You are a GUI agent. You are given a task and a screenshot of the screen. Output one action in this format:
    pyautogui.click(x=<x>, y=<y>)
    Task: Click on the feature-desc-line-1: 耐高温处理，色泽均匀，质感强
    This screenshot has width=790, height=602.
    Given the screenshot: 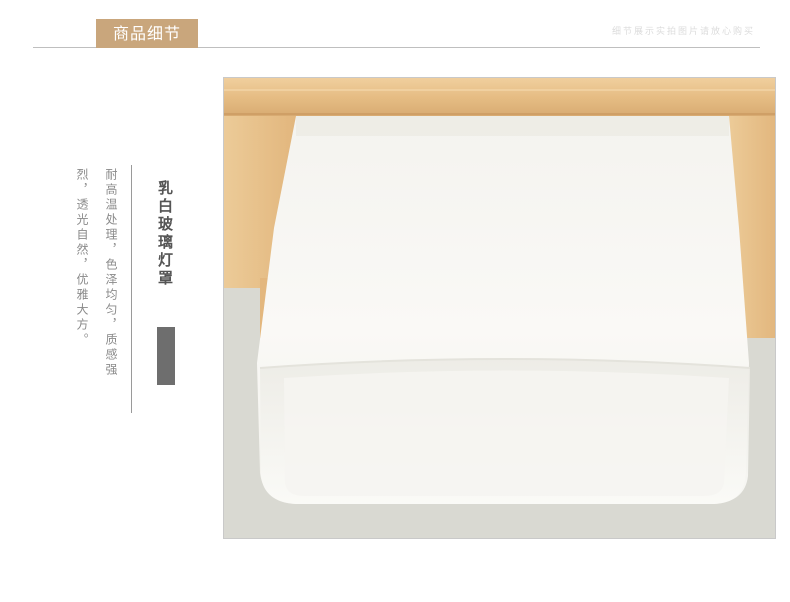 What is the action you would take?
    pyautogui.click(x=111, y=273)
    